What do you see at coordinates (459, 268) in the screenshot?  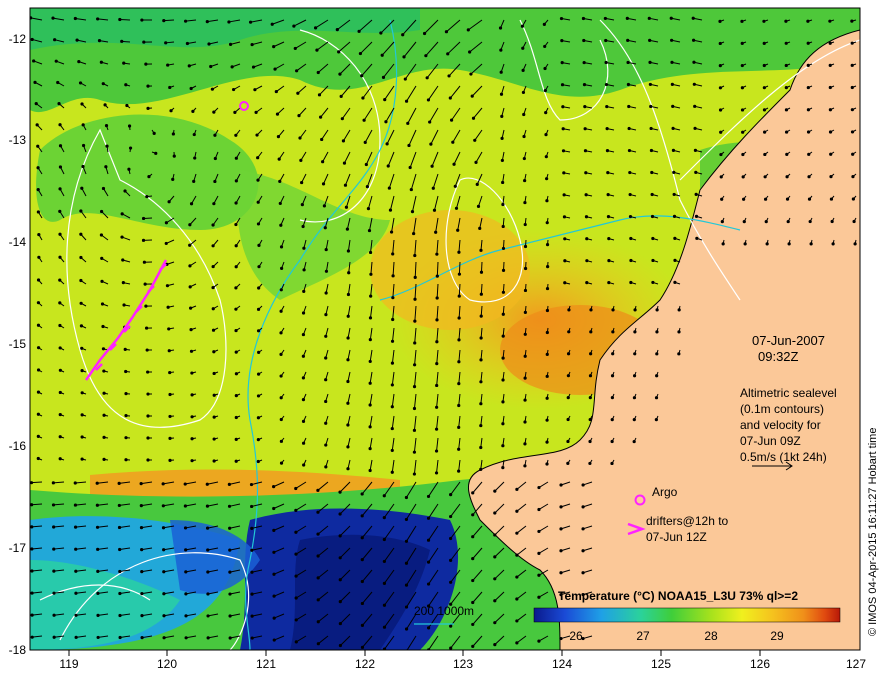 I see `velocity-arrow` at bounding box center [459, 268].